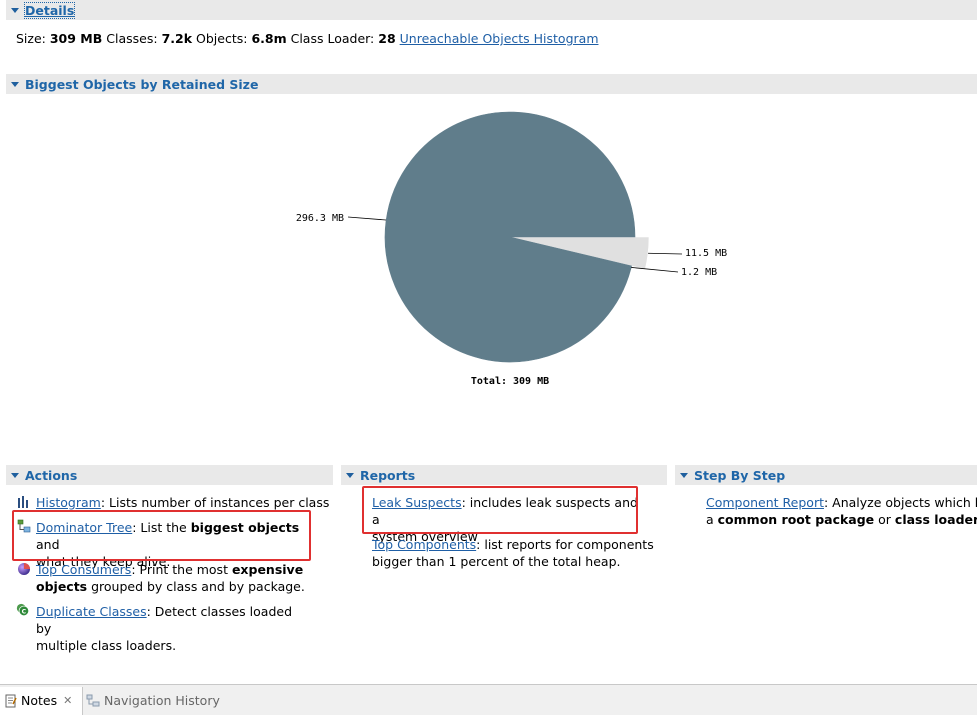 The image size is (977, 715). What do you see at coordinates (83, 569) in the screenshot?
I see `top-consumers-link: Top Consumers` at bounding box center [83, 569].